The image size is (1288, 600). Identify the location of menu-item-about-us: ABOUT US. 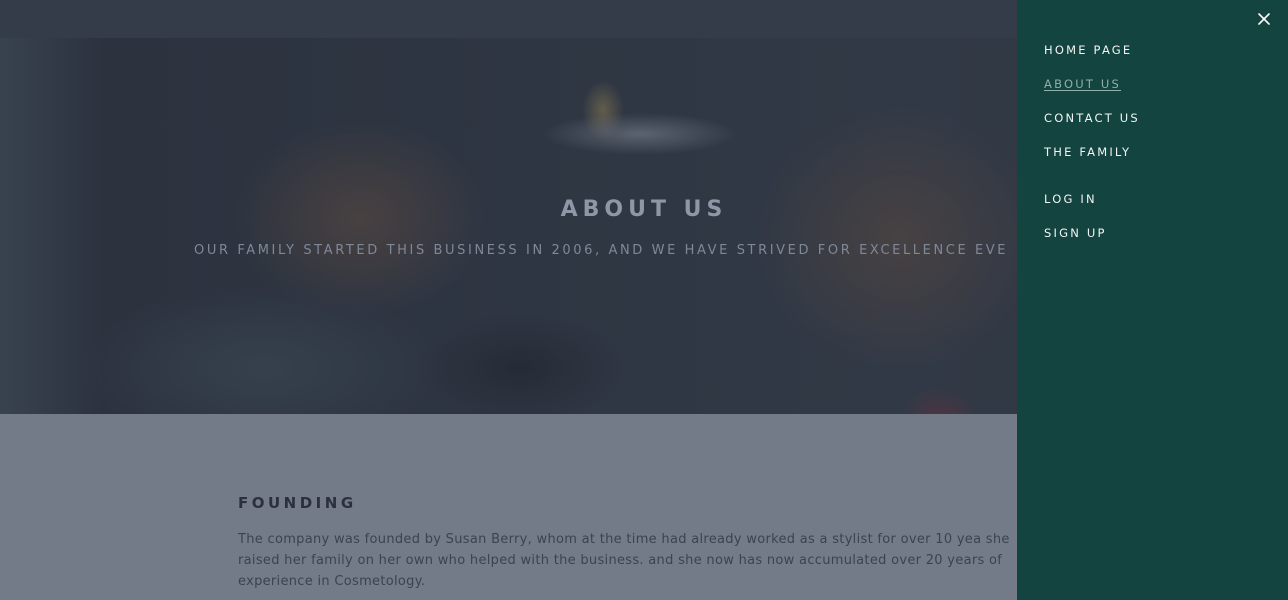
(1082, 84).